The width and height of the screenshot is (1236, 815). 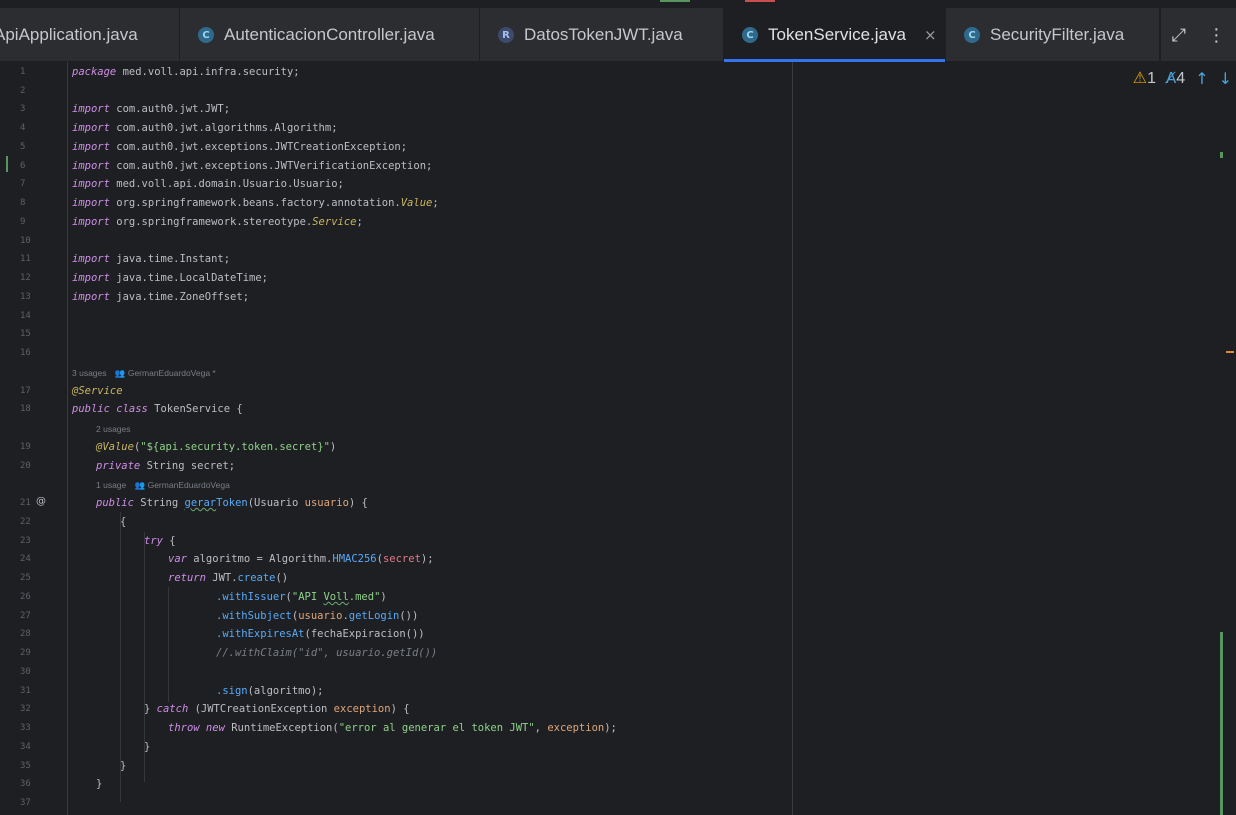 What do you see at coordinates (760, 1) in the screenshot?
I see `stop-indicator` at bounding box center [760, 1].